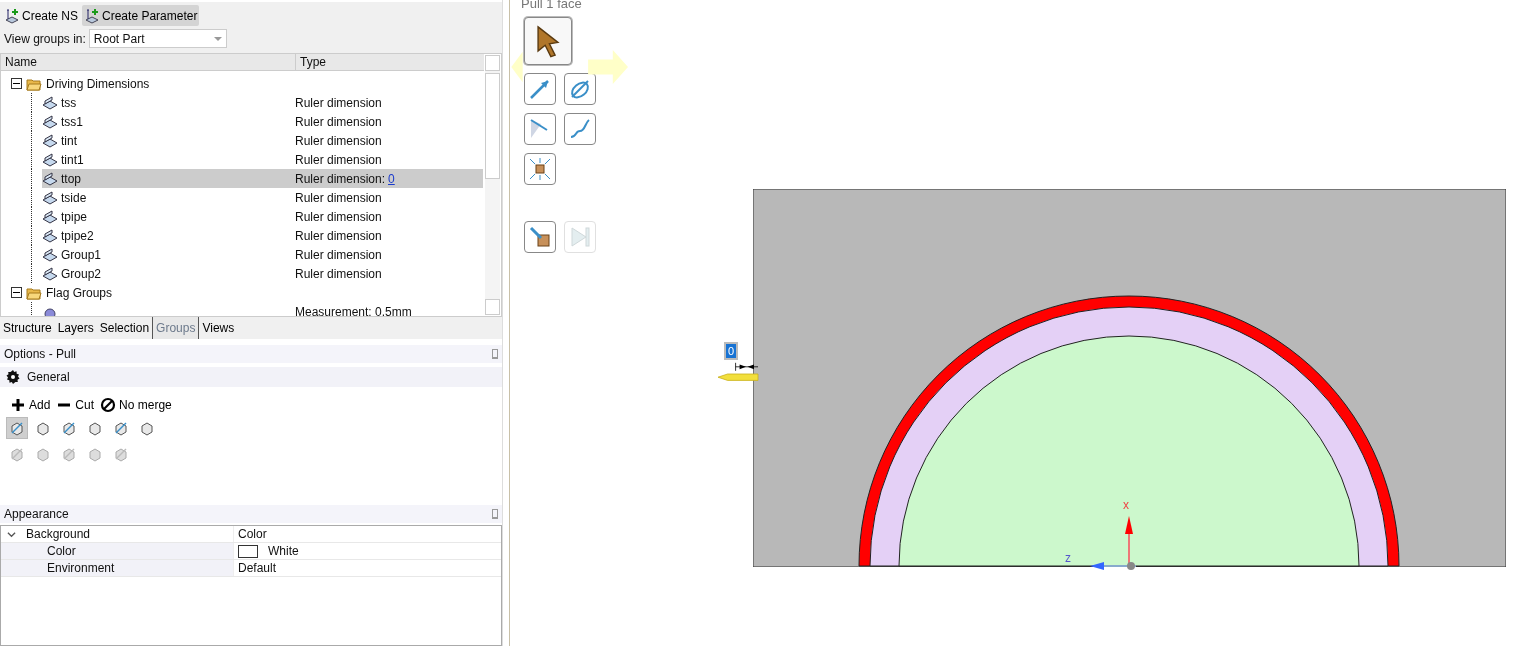 Image resolution: width=1528 pixels, height=646 pixels. Describe the element at coordinates (136, 405) in the screenshot. I see `mode-button: No merge` at that location.